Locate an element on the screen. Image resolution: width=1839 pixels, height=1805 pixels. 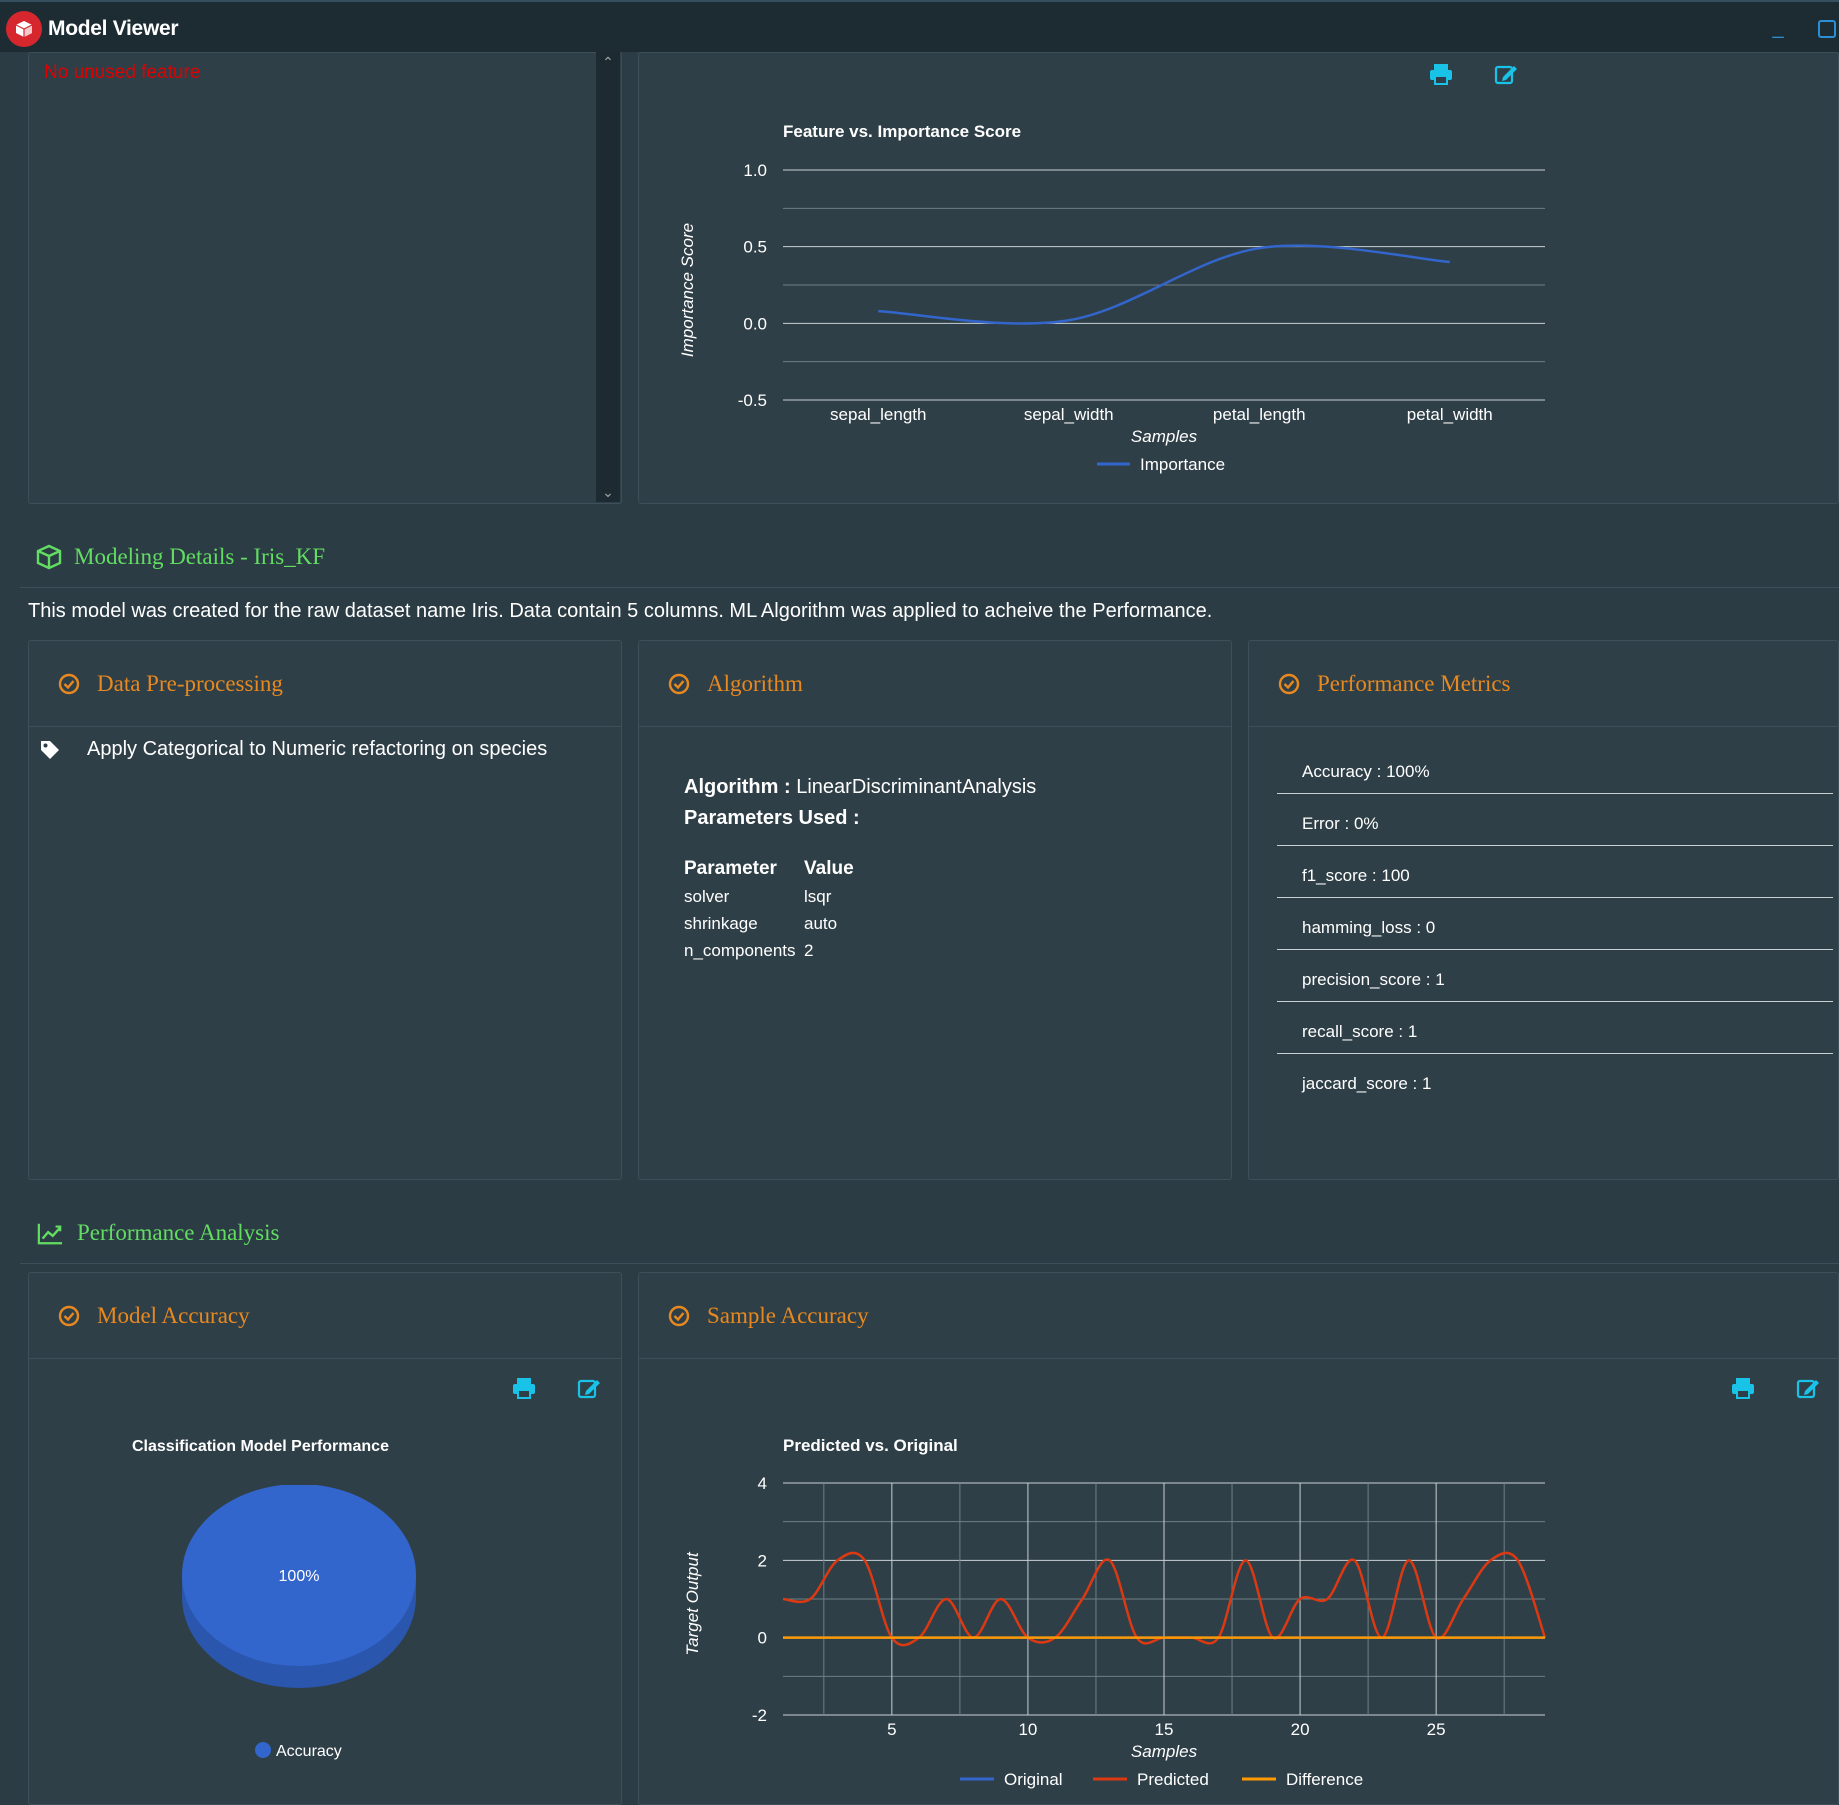
minimize-button: _ is located at coordinates (1778, 28).